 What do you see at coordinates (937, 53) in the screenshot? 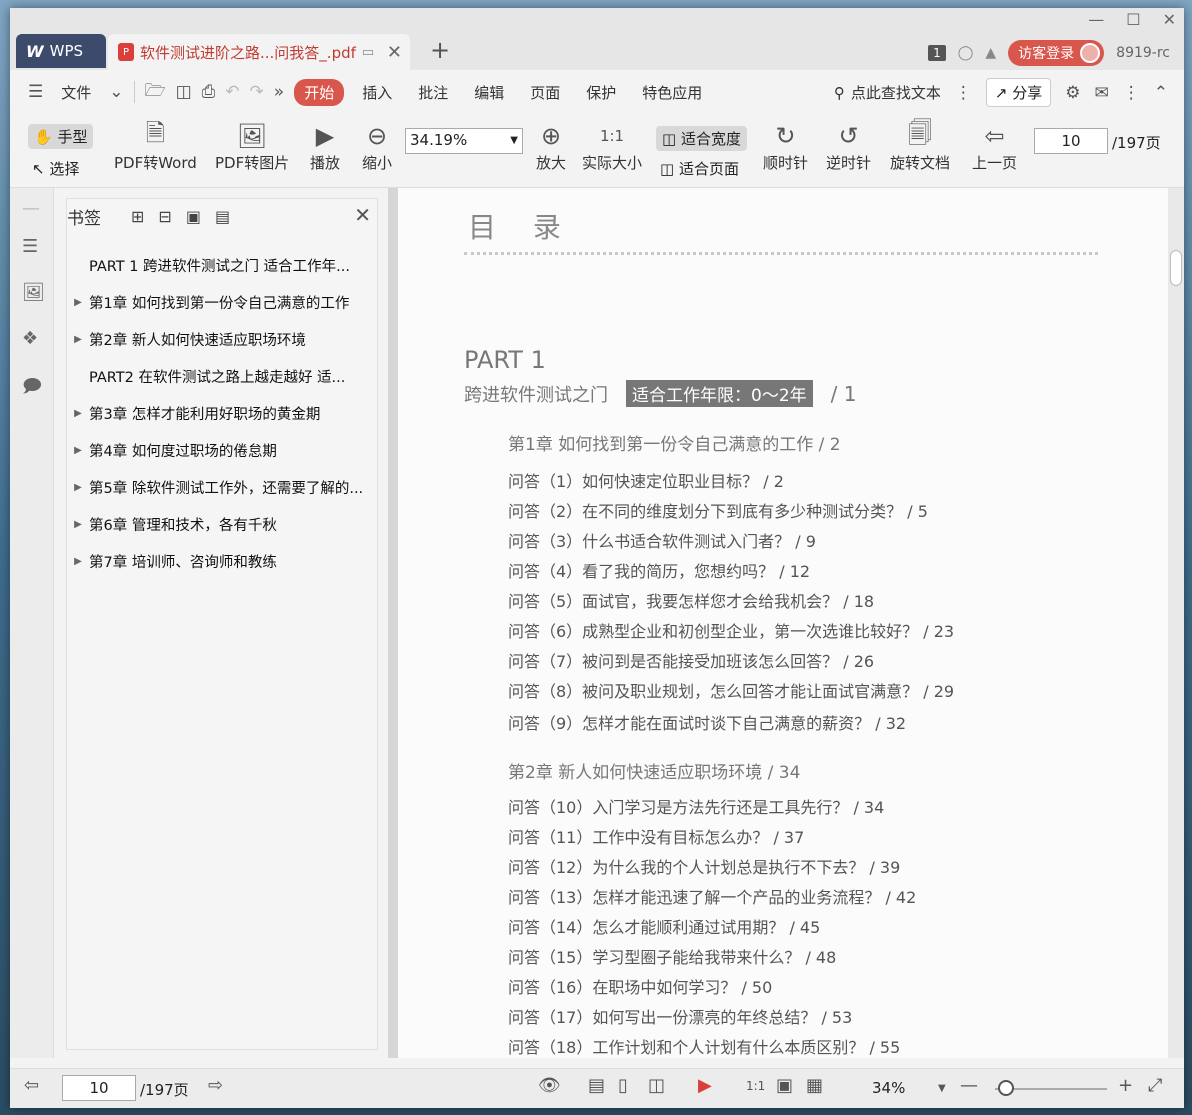
I see `window-count-badge: 1` at bounding box center [937, 53].